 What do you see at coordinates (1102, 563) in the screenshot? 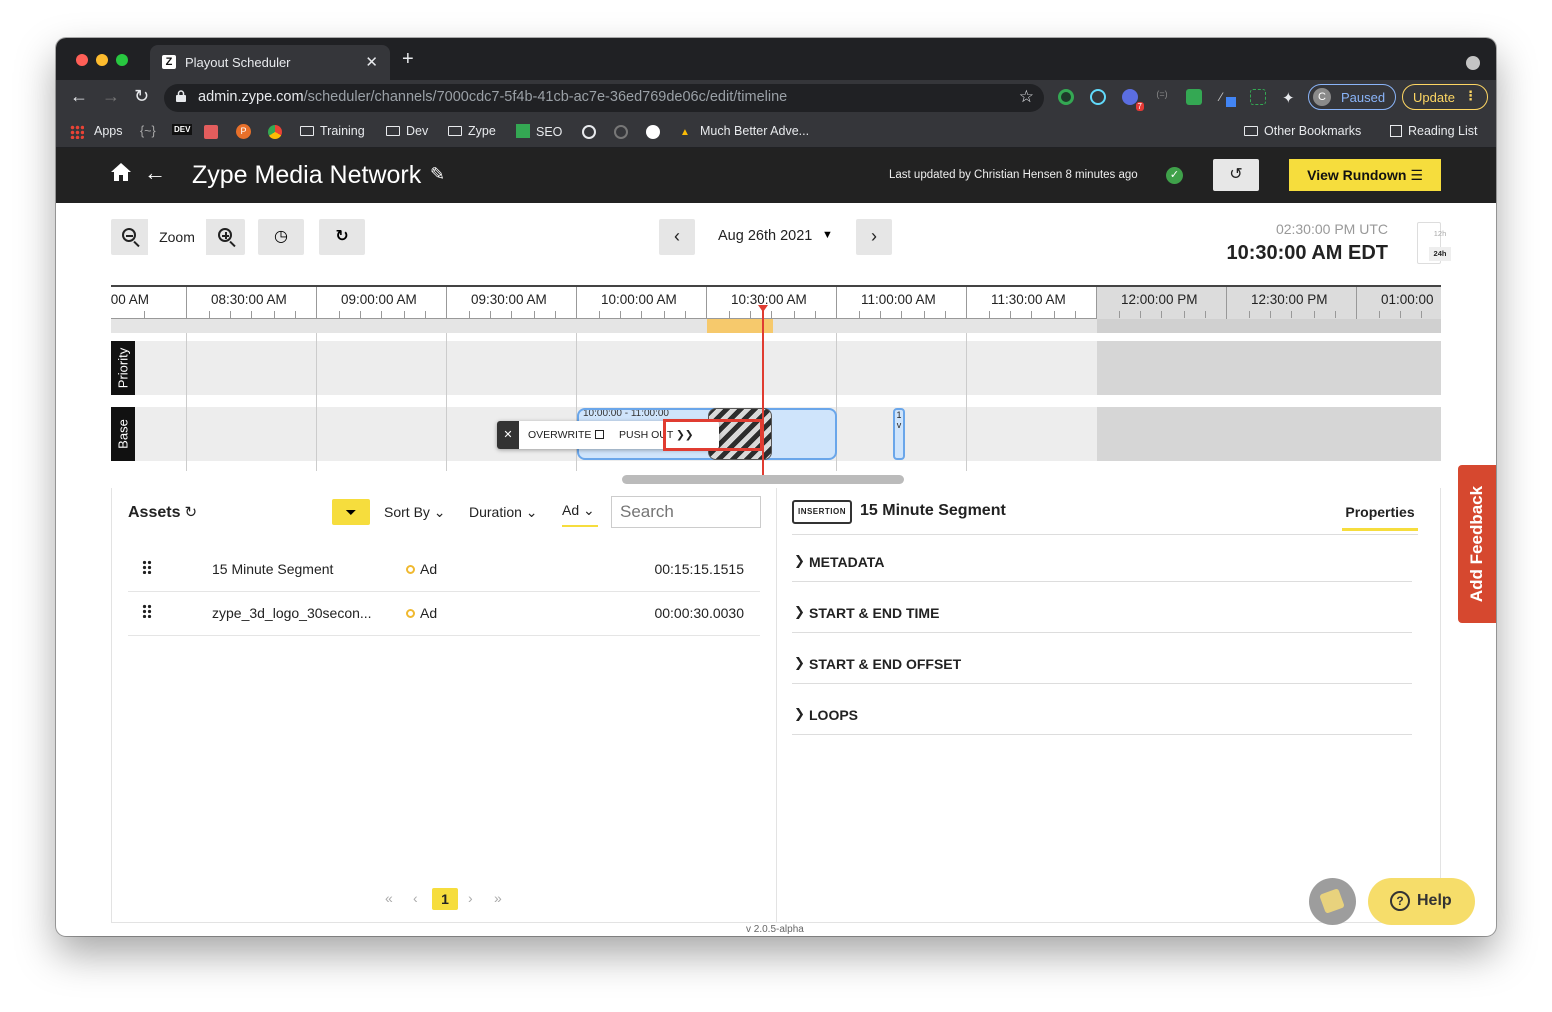
I see `section-metadata: ❯ METADATA` at bounding box center [1102, 563].